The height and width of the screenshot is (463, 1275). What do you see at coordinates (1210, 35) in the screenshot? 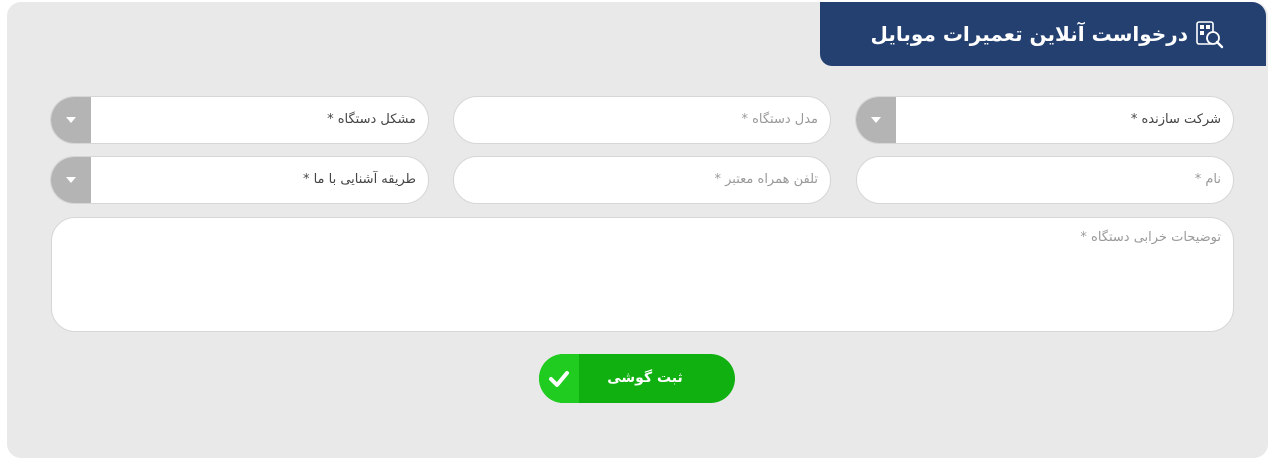
I see `device-search-icon` at bounding box center [1210, 35].